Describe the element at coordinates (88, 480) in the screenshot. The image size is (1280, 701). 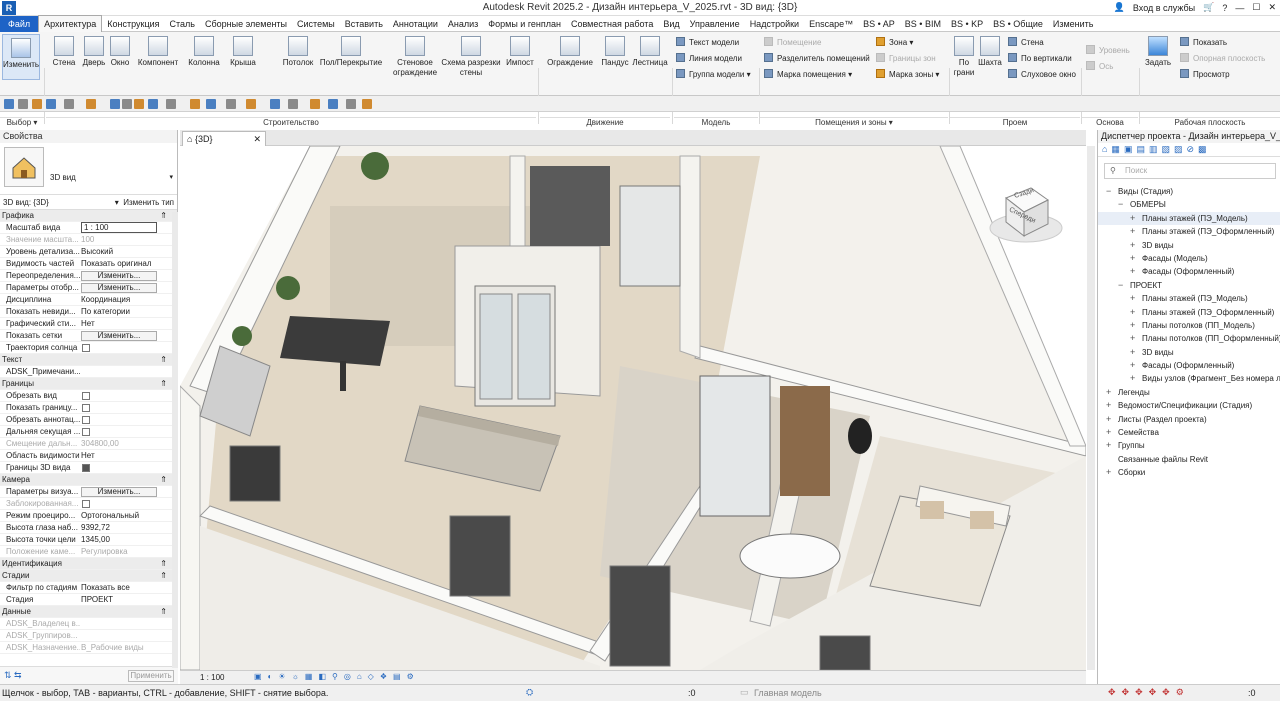
I see `property-group: Камера ⇑` at that location.